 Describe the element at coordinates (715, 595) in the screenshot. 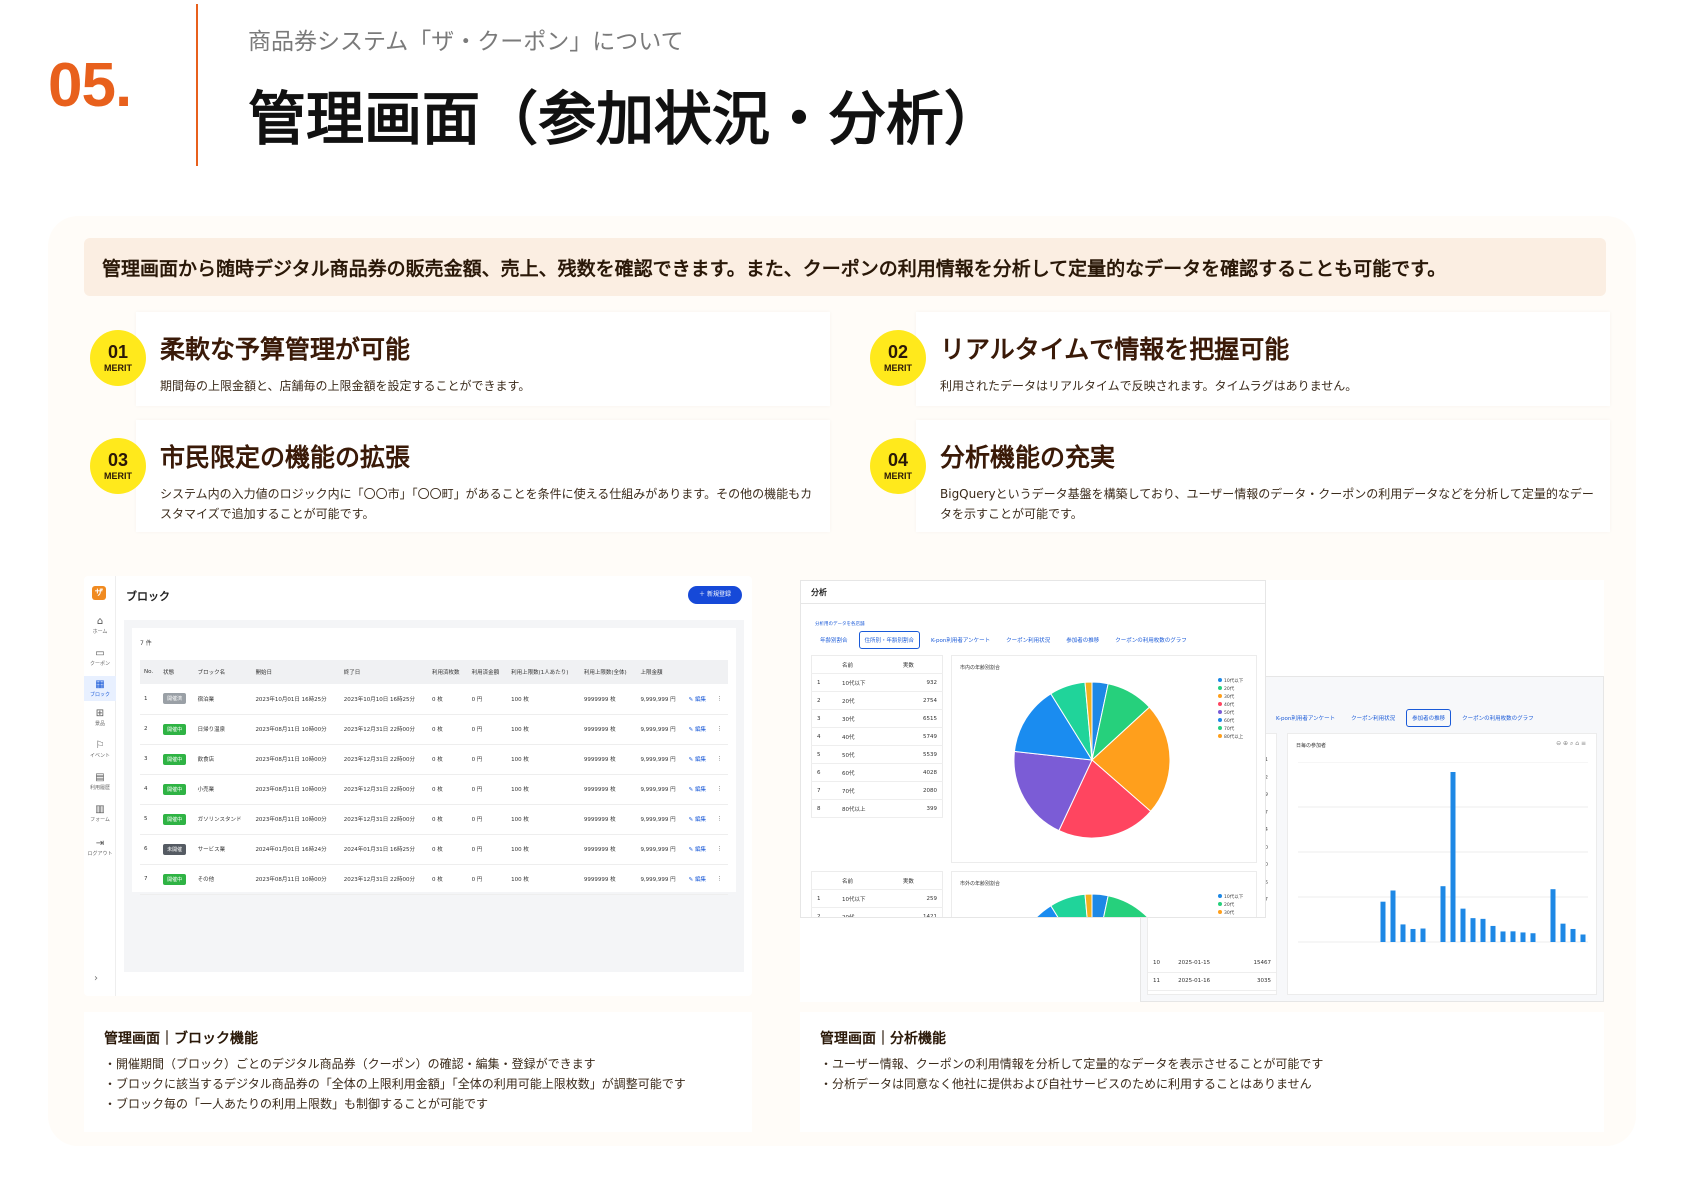

I see `new-register-button: ＋ 新規登録` at that location.